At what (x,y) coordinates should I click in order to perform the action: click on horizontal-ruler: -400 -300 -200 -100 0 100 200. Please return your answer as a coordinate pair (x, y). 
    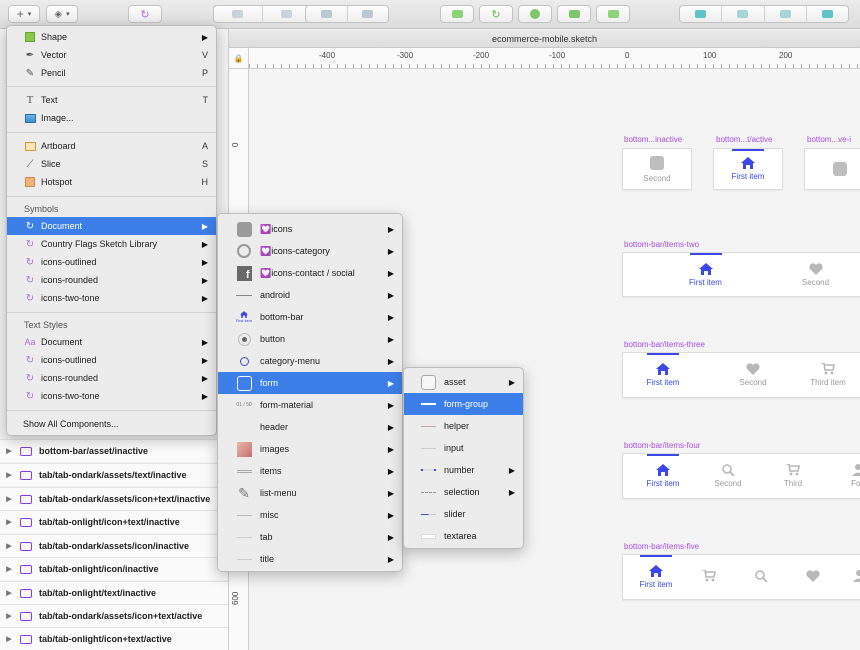
    Looking at the image, I should click on (554, 58).